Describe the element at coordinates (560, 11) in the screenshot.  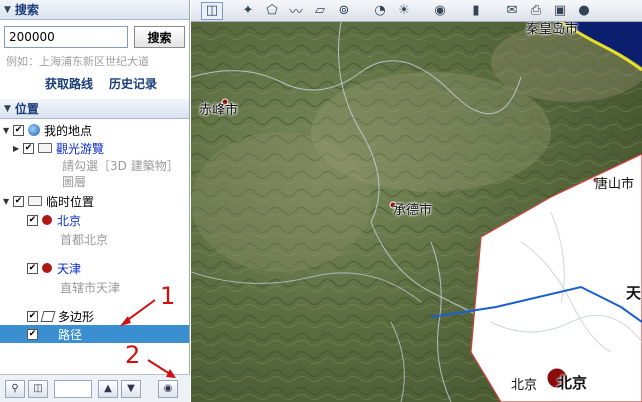
I see `save-image-icon: ▣` at that location.